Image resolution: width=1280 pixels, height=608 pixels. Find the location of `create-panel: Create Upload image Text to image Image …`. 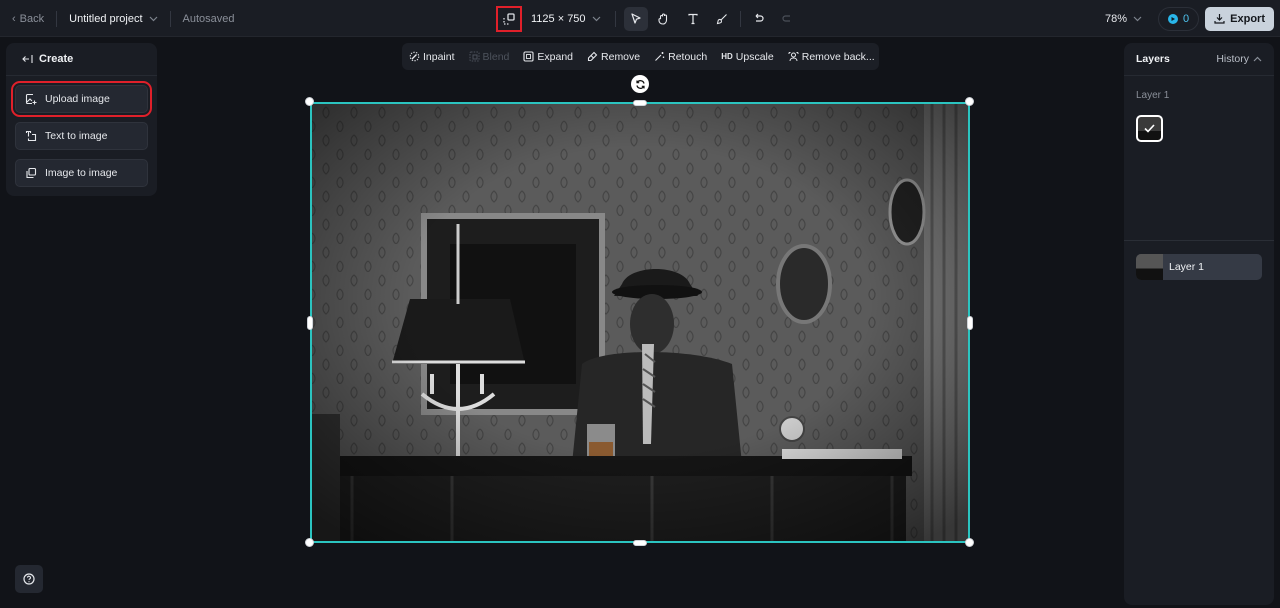

create-panel: Create Upload image Text to image Image … is located at coordinates (81, 119).